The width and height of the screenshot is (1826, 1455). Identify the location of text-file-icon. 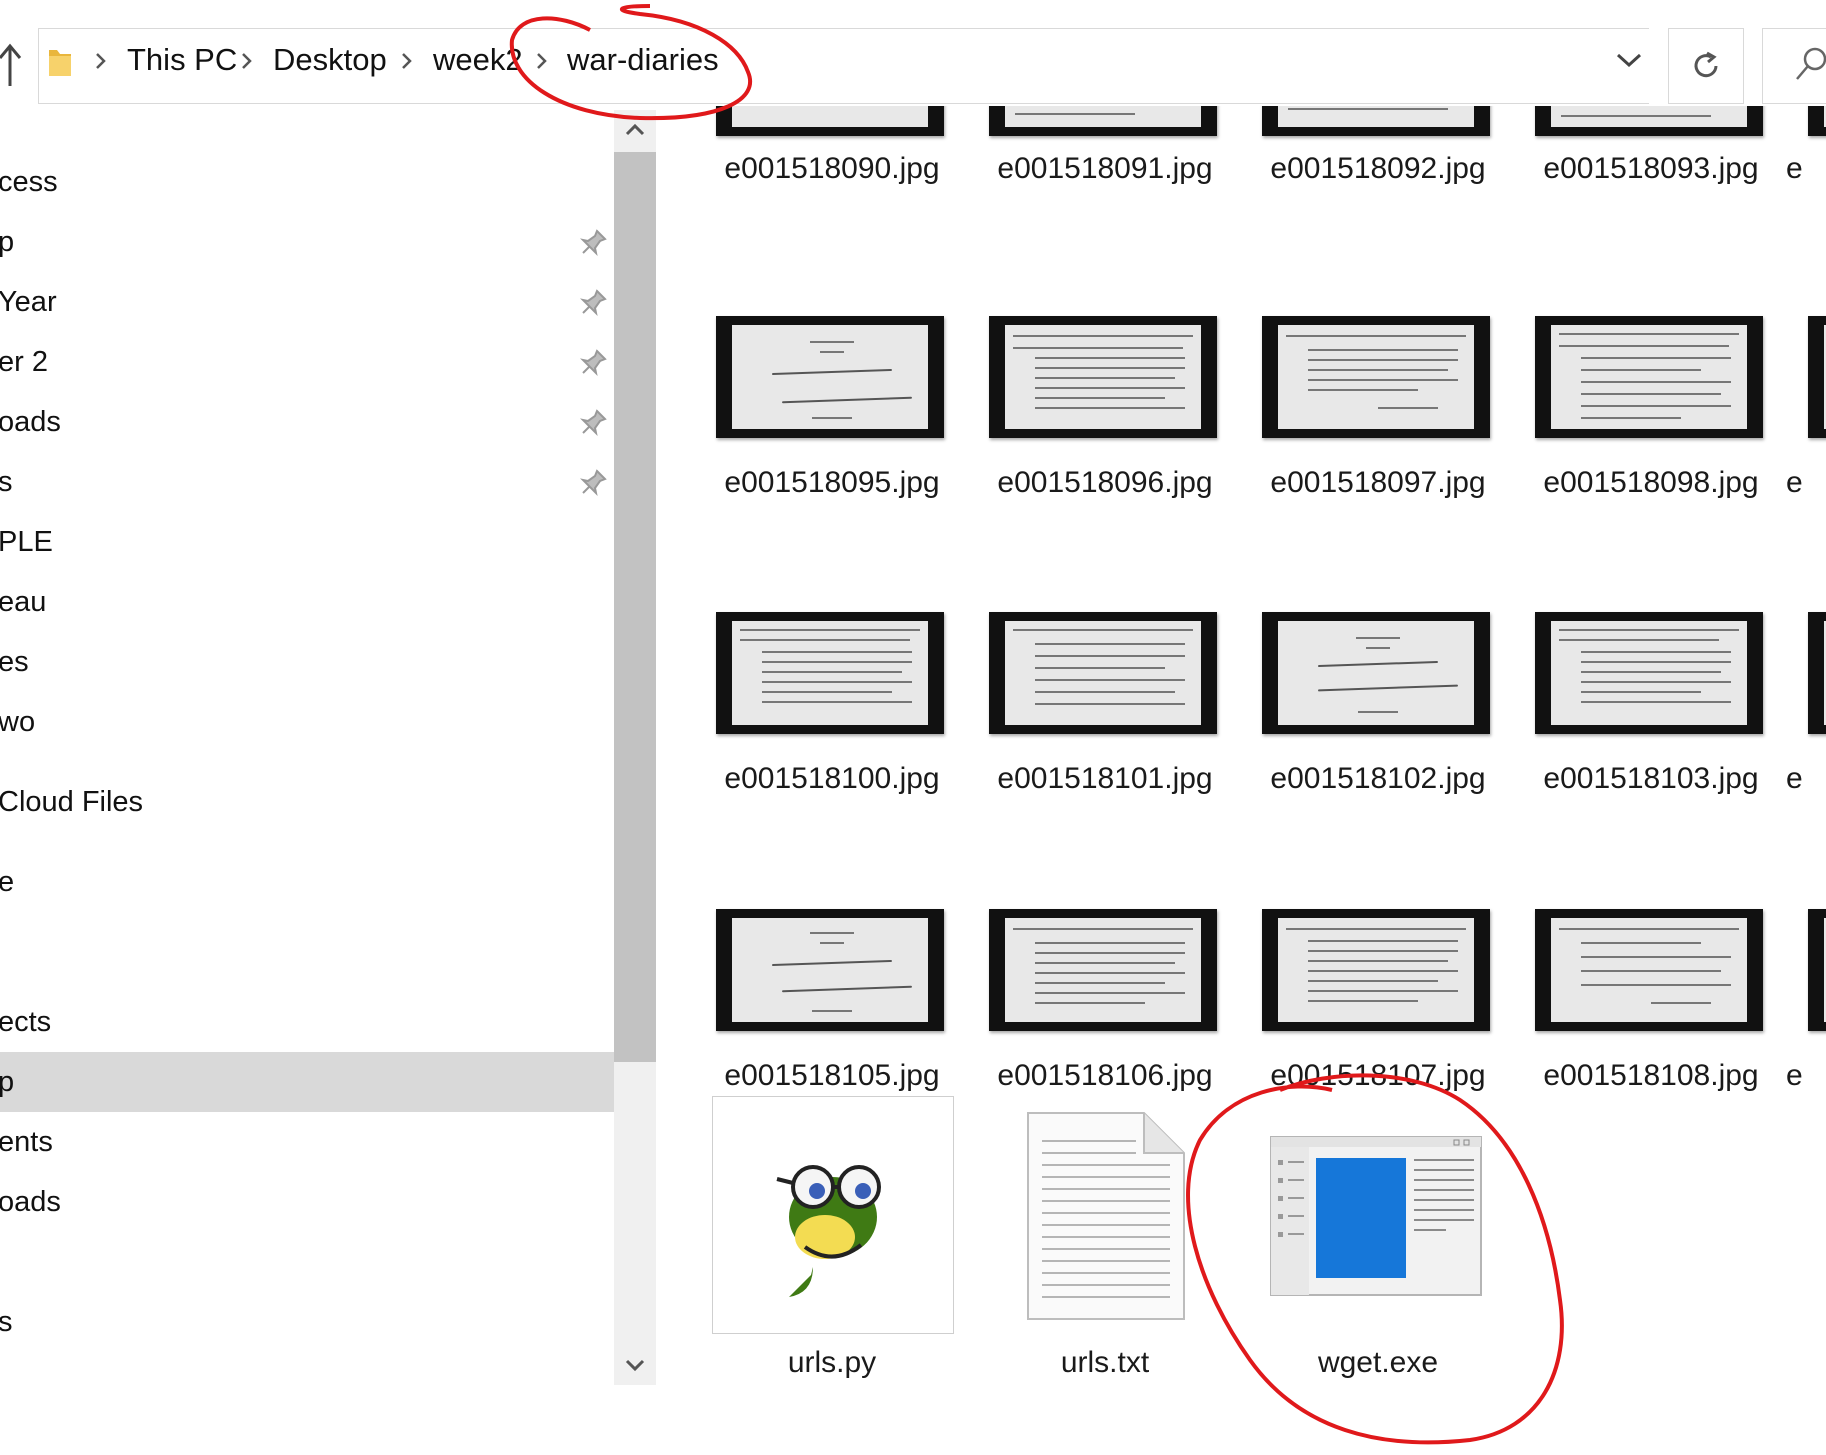
(1106, 1216).